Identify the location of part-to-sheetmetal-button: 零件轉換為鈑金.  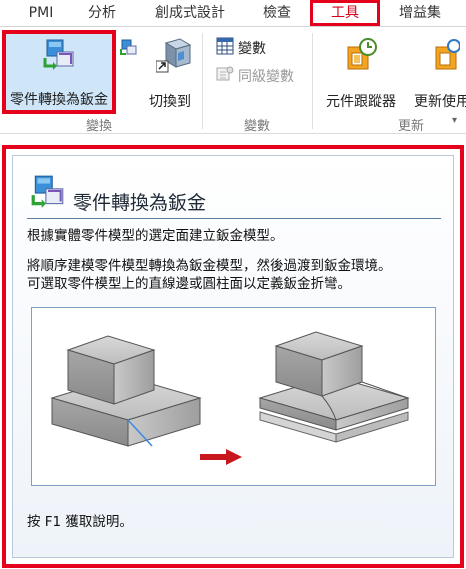
(59, 72).